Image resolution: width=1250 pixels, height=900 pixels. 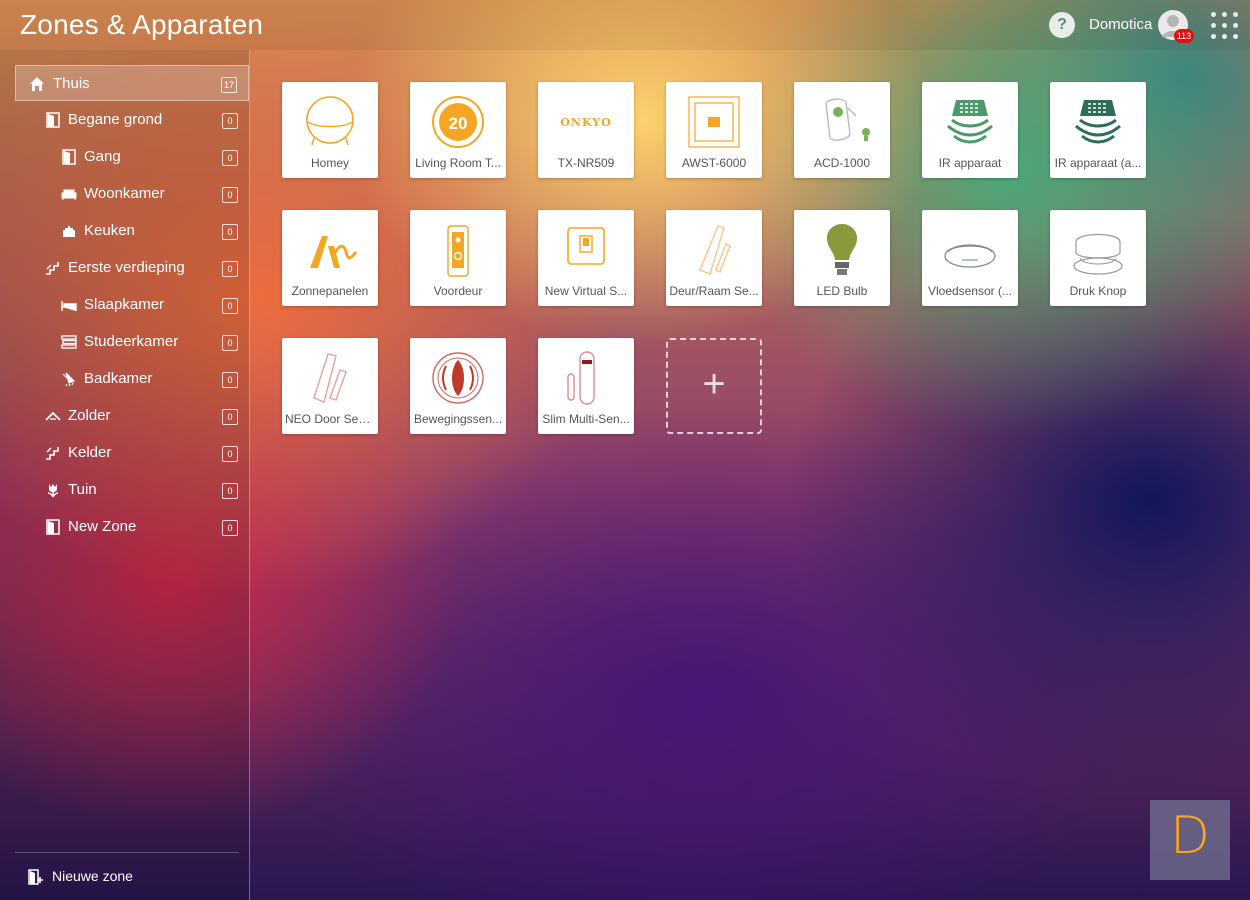 What do you see at coordinates (458, 378) in the screenshot?
I see `motion-sensor-icon` at bounding box center [458, 378].